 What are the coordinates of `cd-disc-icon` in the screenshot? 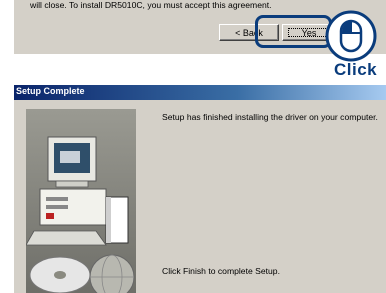 It's located at (60, 274).